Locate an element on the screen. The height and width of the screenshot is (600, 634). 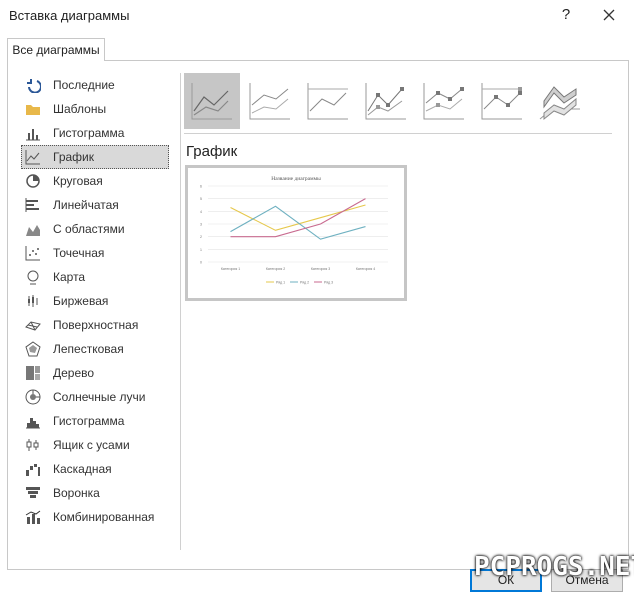
help-button: ? is located at coordinates (566, 15).